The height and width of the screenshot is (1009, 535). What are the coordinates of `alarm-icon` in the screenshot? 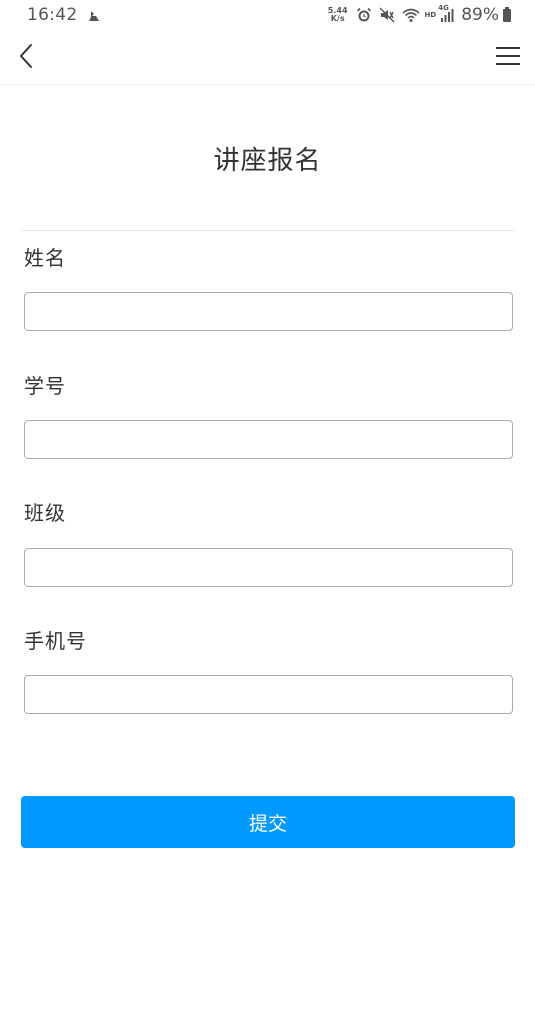 It's located at (364, 15).